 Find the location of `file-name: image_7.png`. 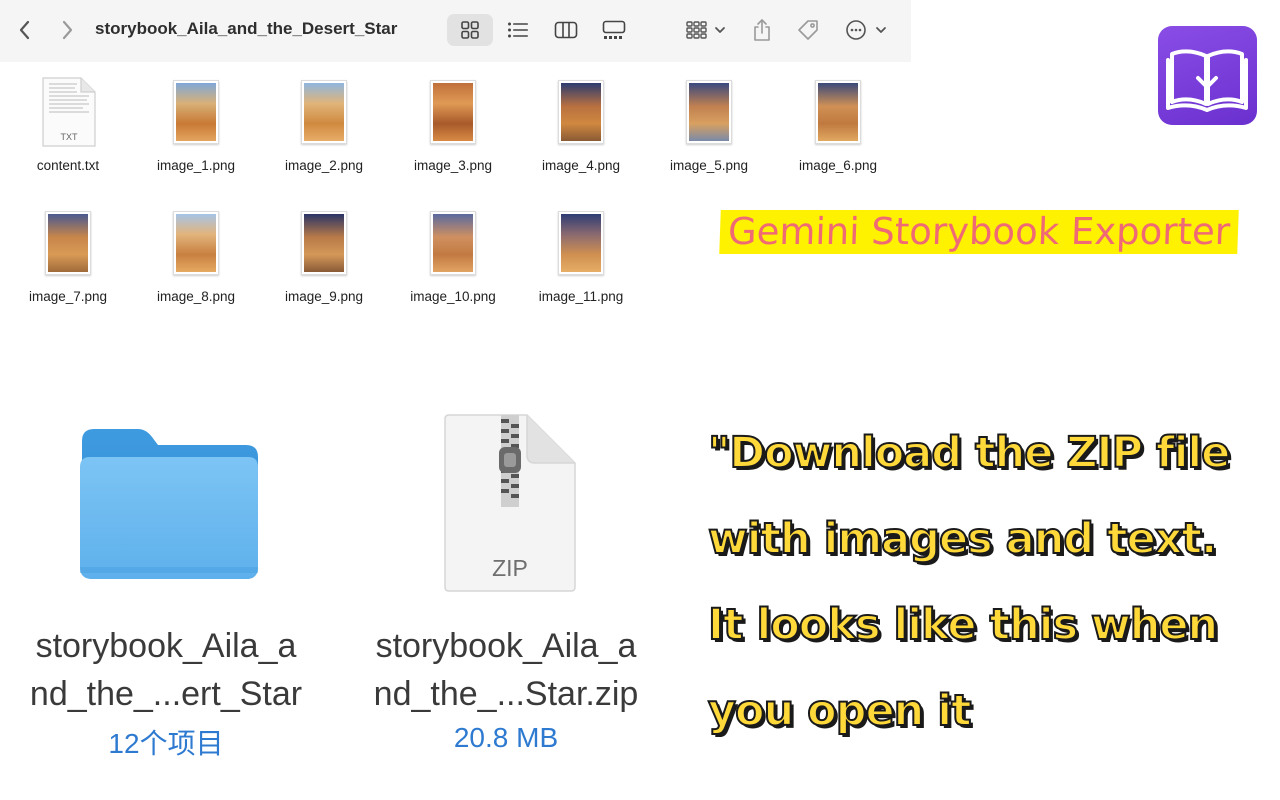

file-name: image_7.png is located at coordinates (68, 296).